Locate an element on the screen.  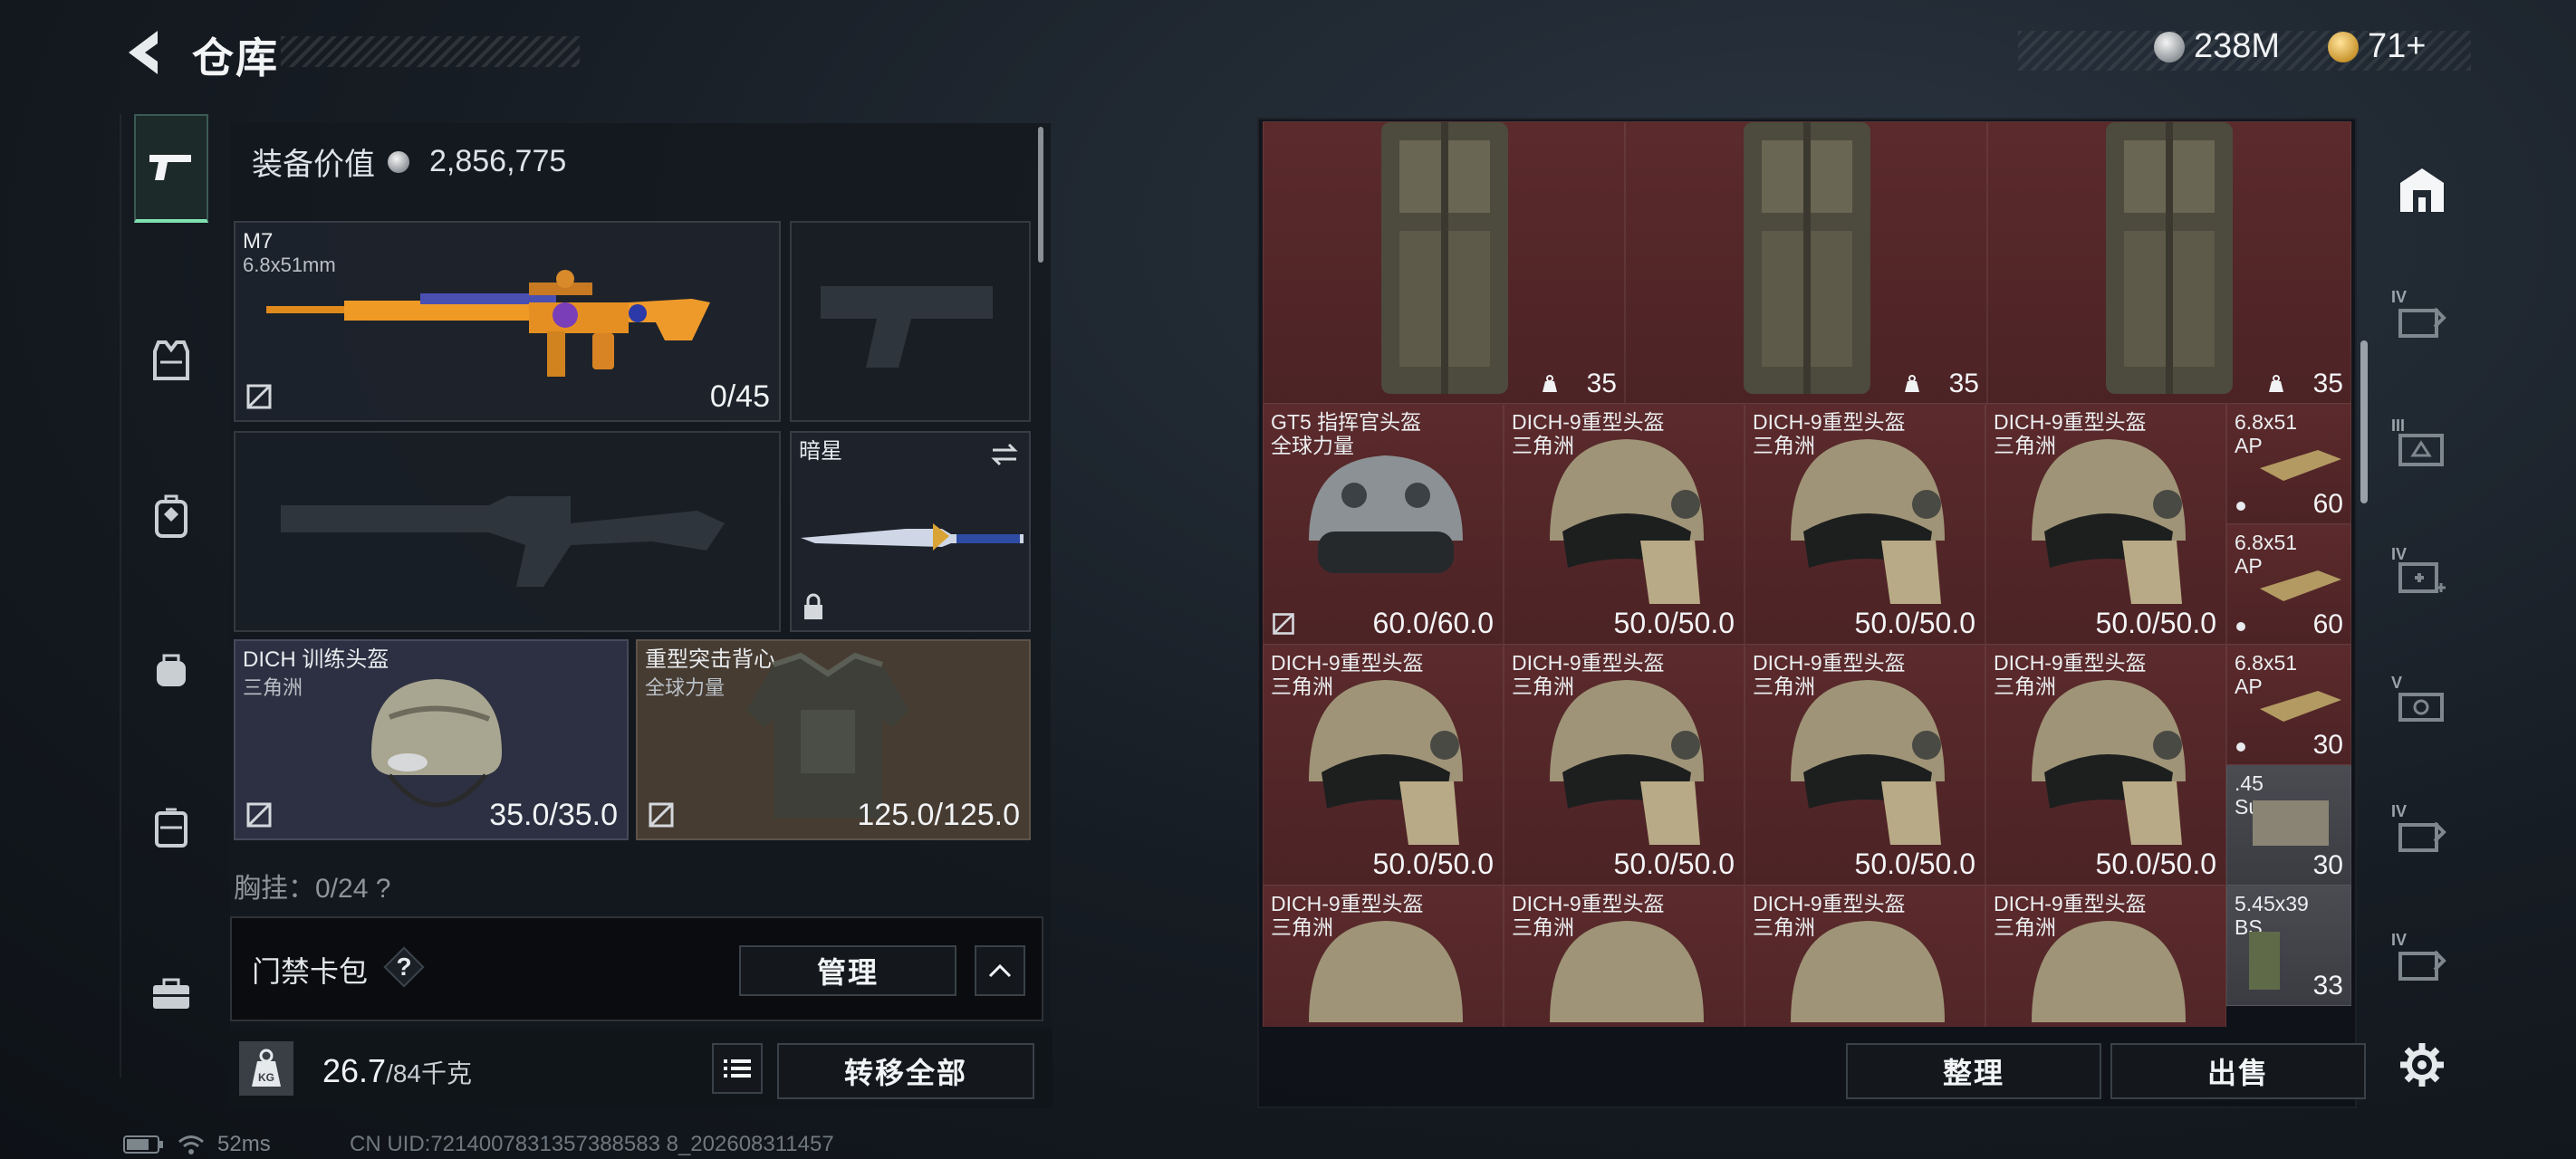
tab-expansion-box: III is located at coordinates (2422, 447).